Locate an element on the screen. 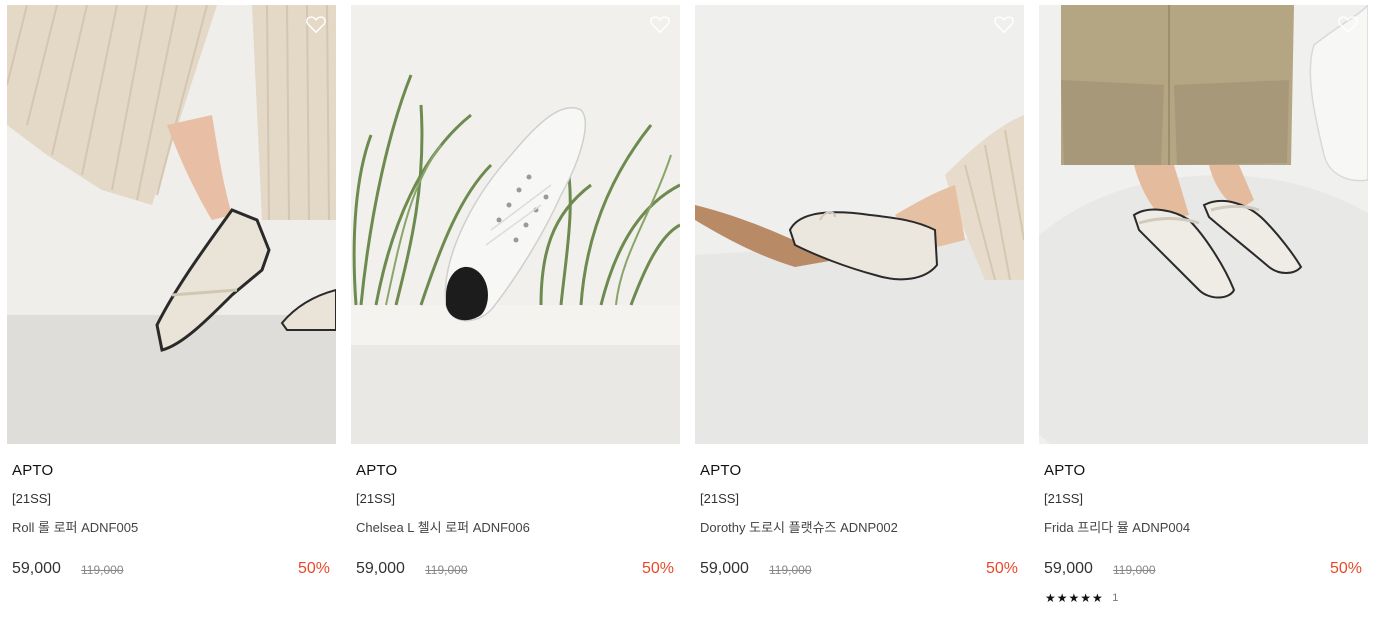 This screenshot has width=1373, height=624. product-name: Dorothy 도로시 플랫슈즈 ADNP002 is located at coordinates (799, 526).